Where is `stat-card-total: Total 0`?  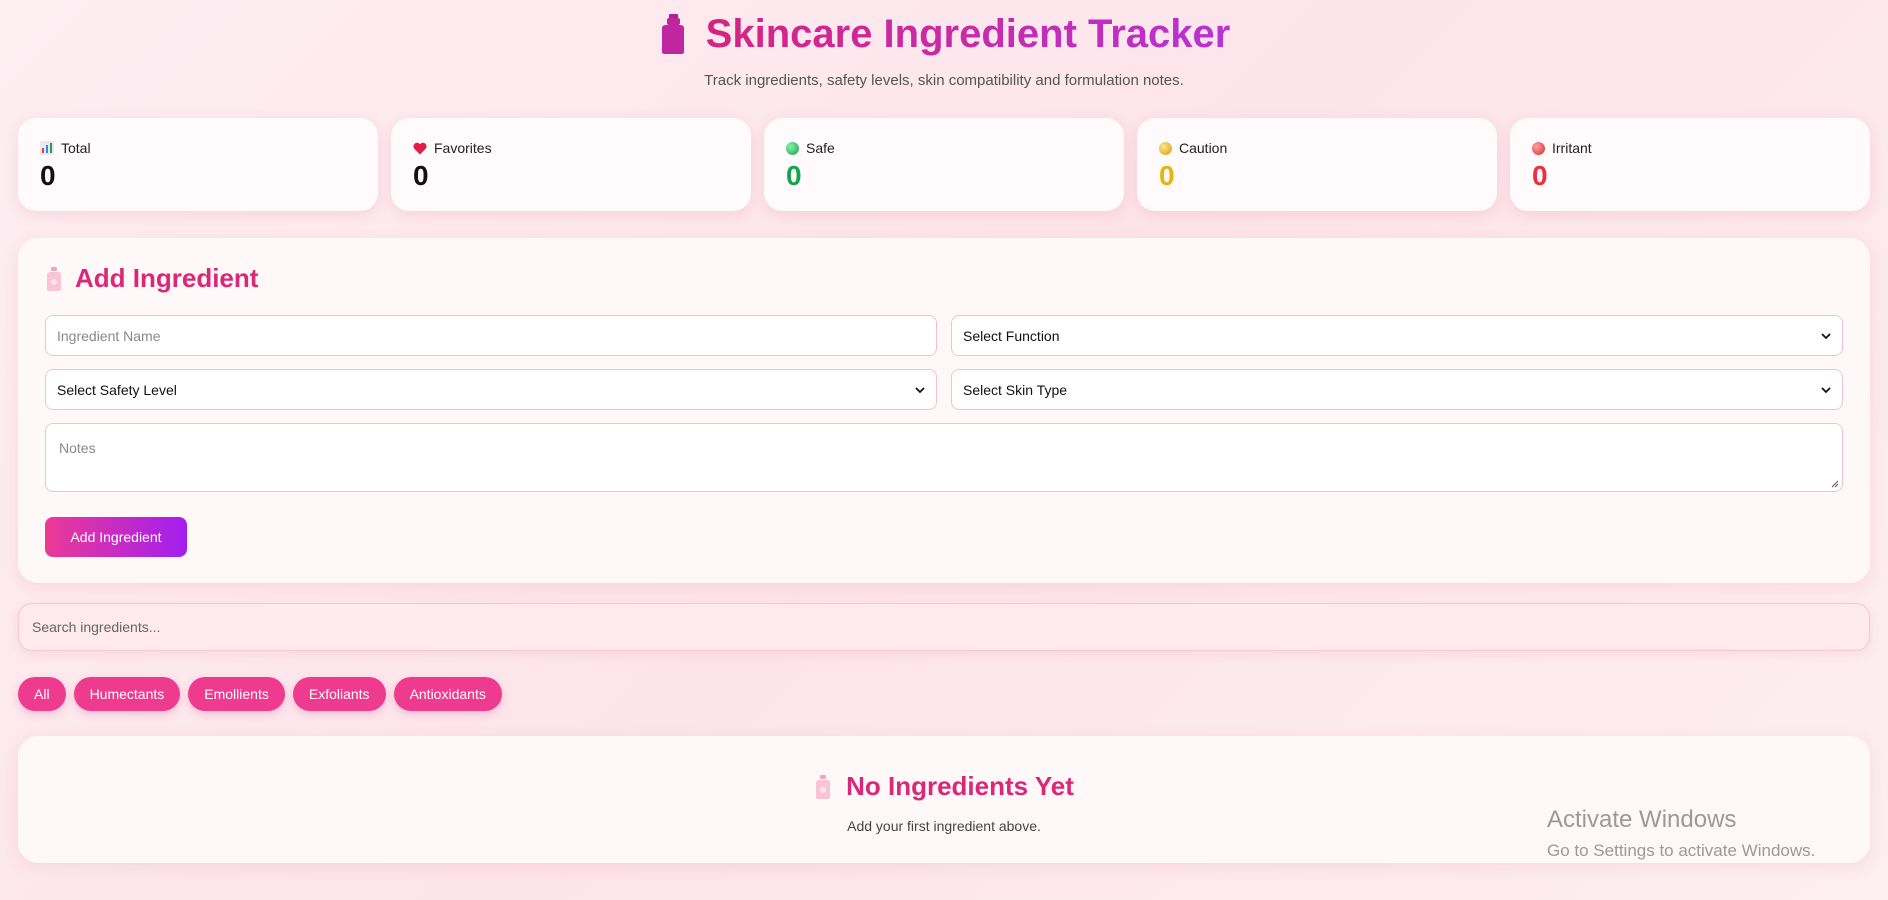 stat-card-total: Total 0 is located at coordinates (198, 164).